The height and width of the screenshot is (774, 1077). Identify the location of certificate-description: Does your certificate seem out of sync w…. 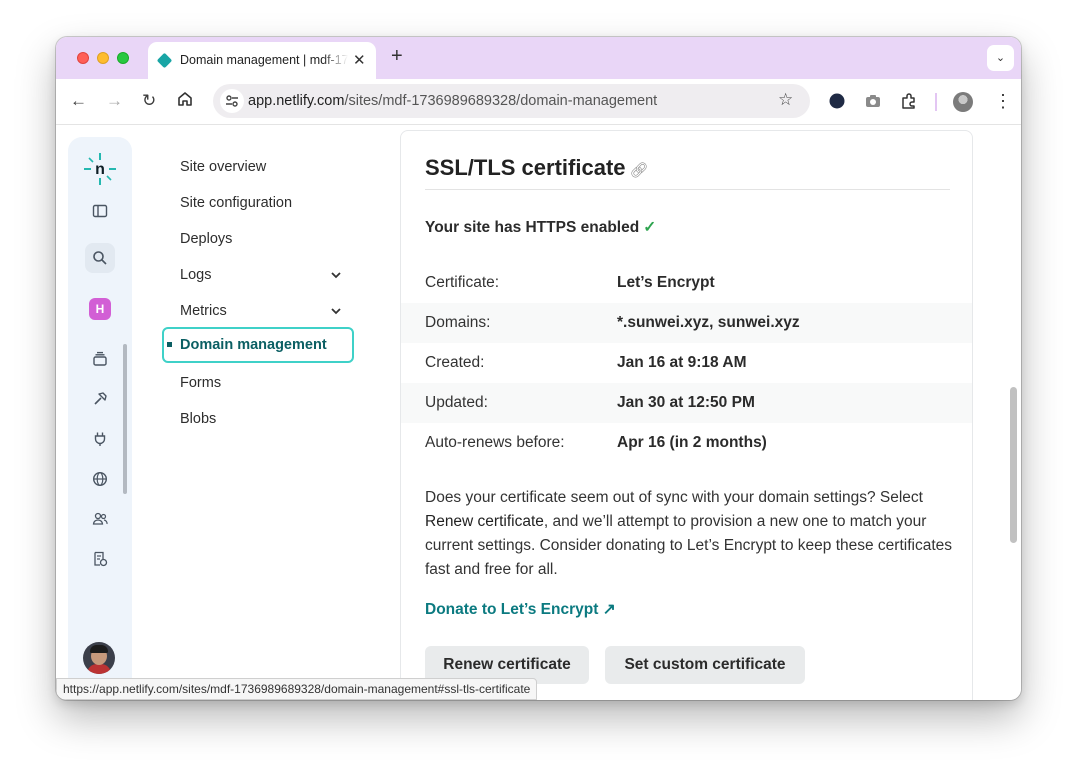
(688, 533).